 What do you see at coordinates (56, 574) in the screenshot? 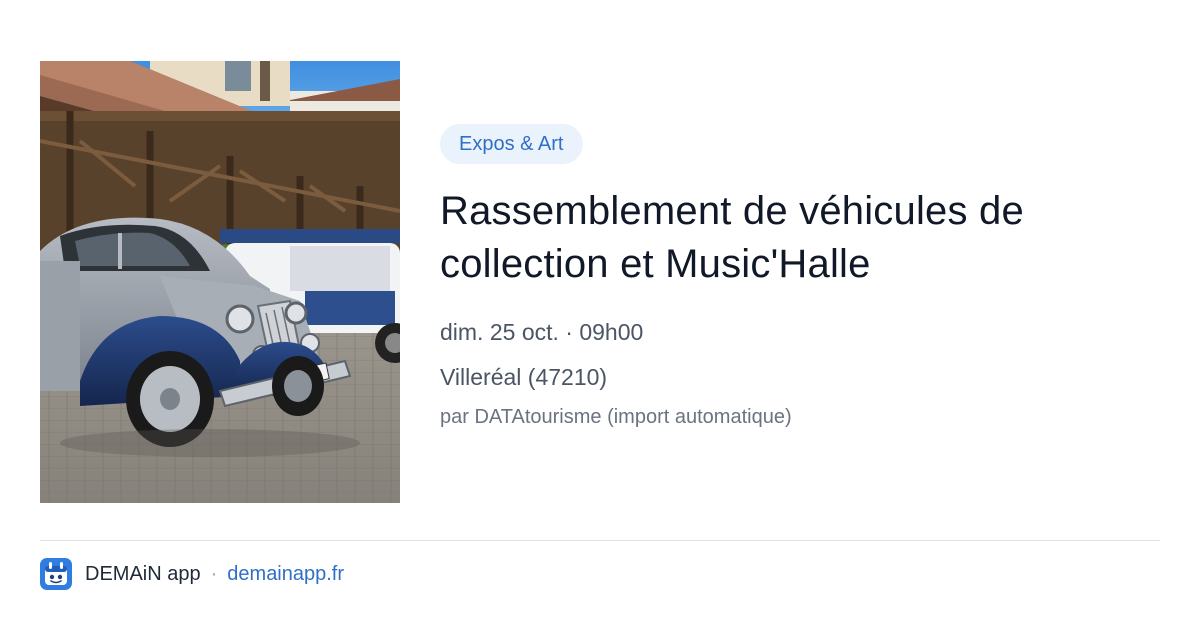
I see `app-logo-icon` at bounding box center [56, 574].